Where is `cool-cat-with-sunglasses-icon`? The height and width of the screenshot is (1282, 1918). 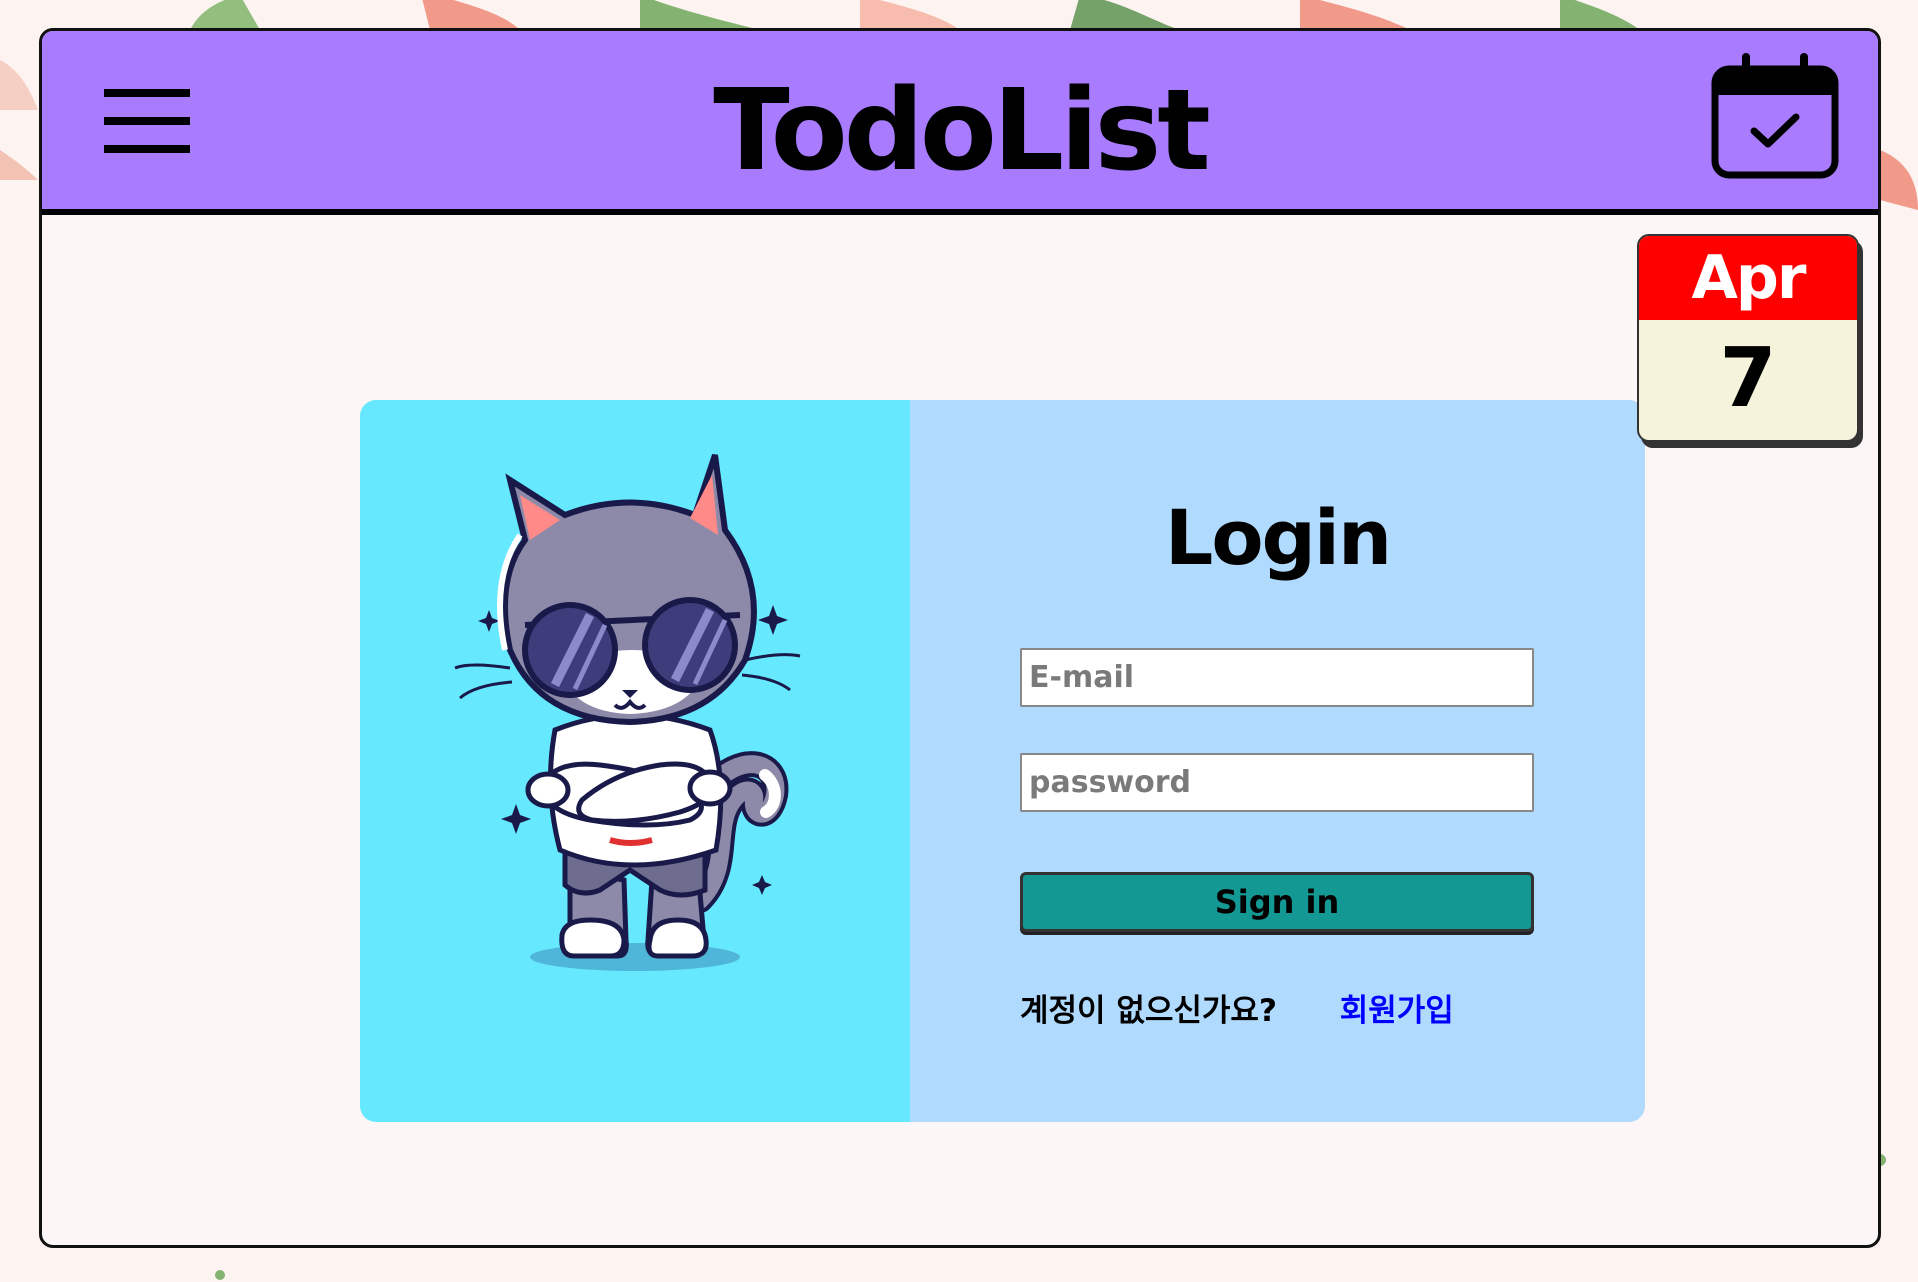 cool-cat-with-sunglasses-icon is located at coordinates (627, 712).